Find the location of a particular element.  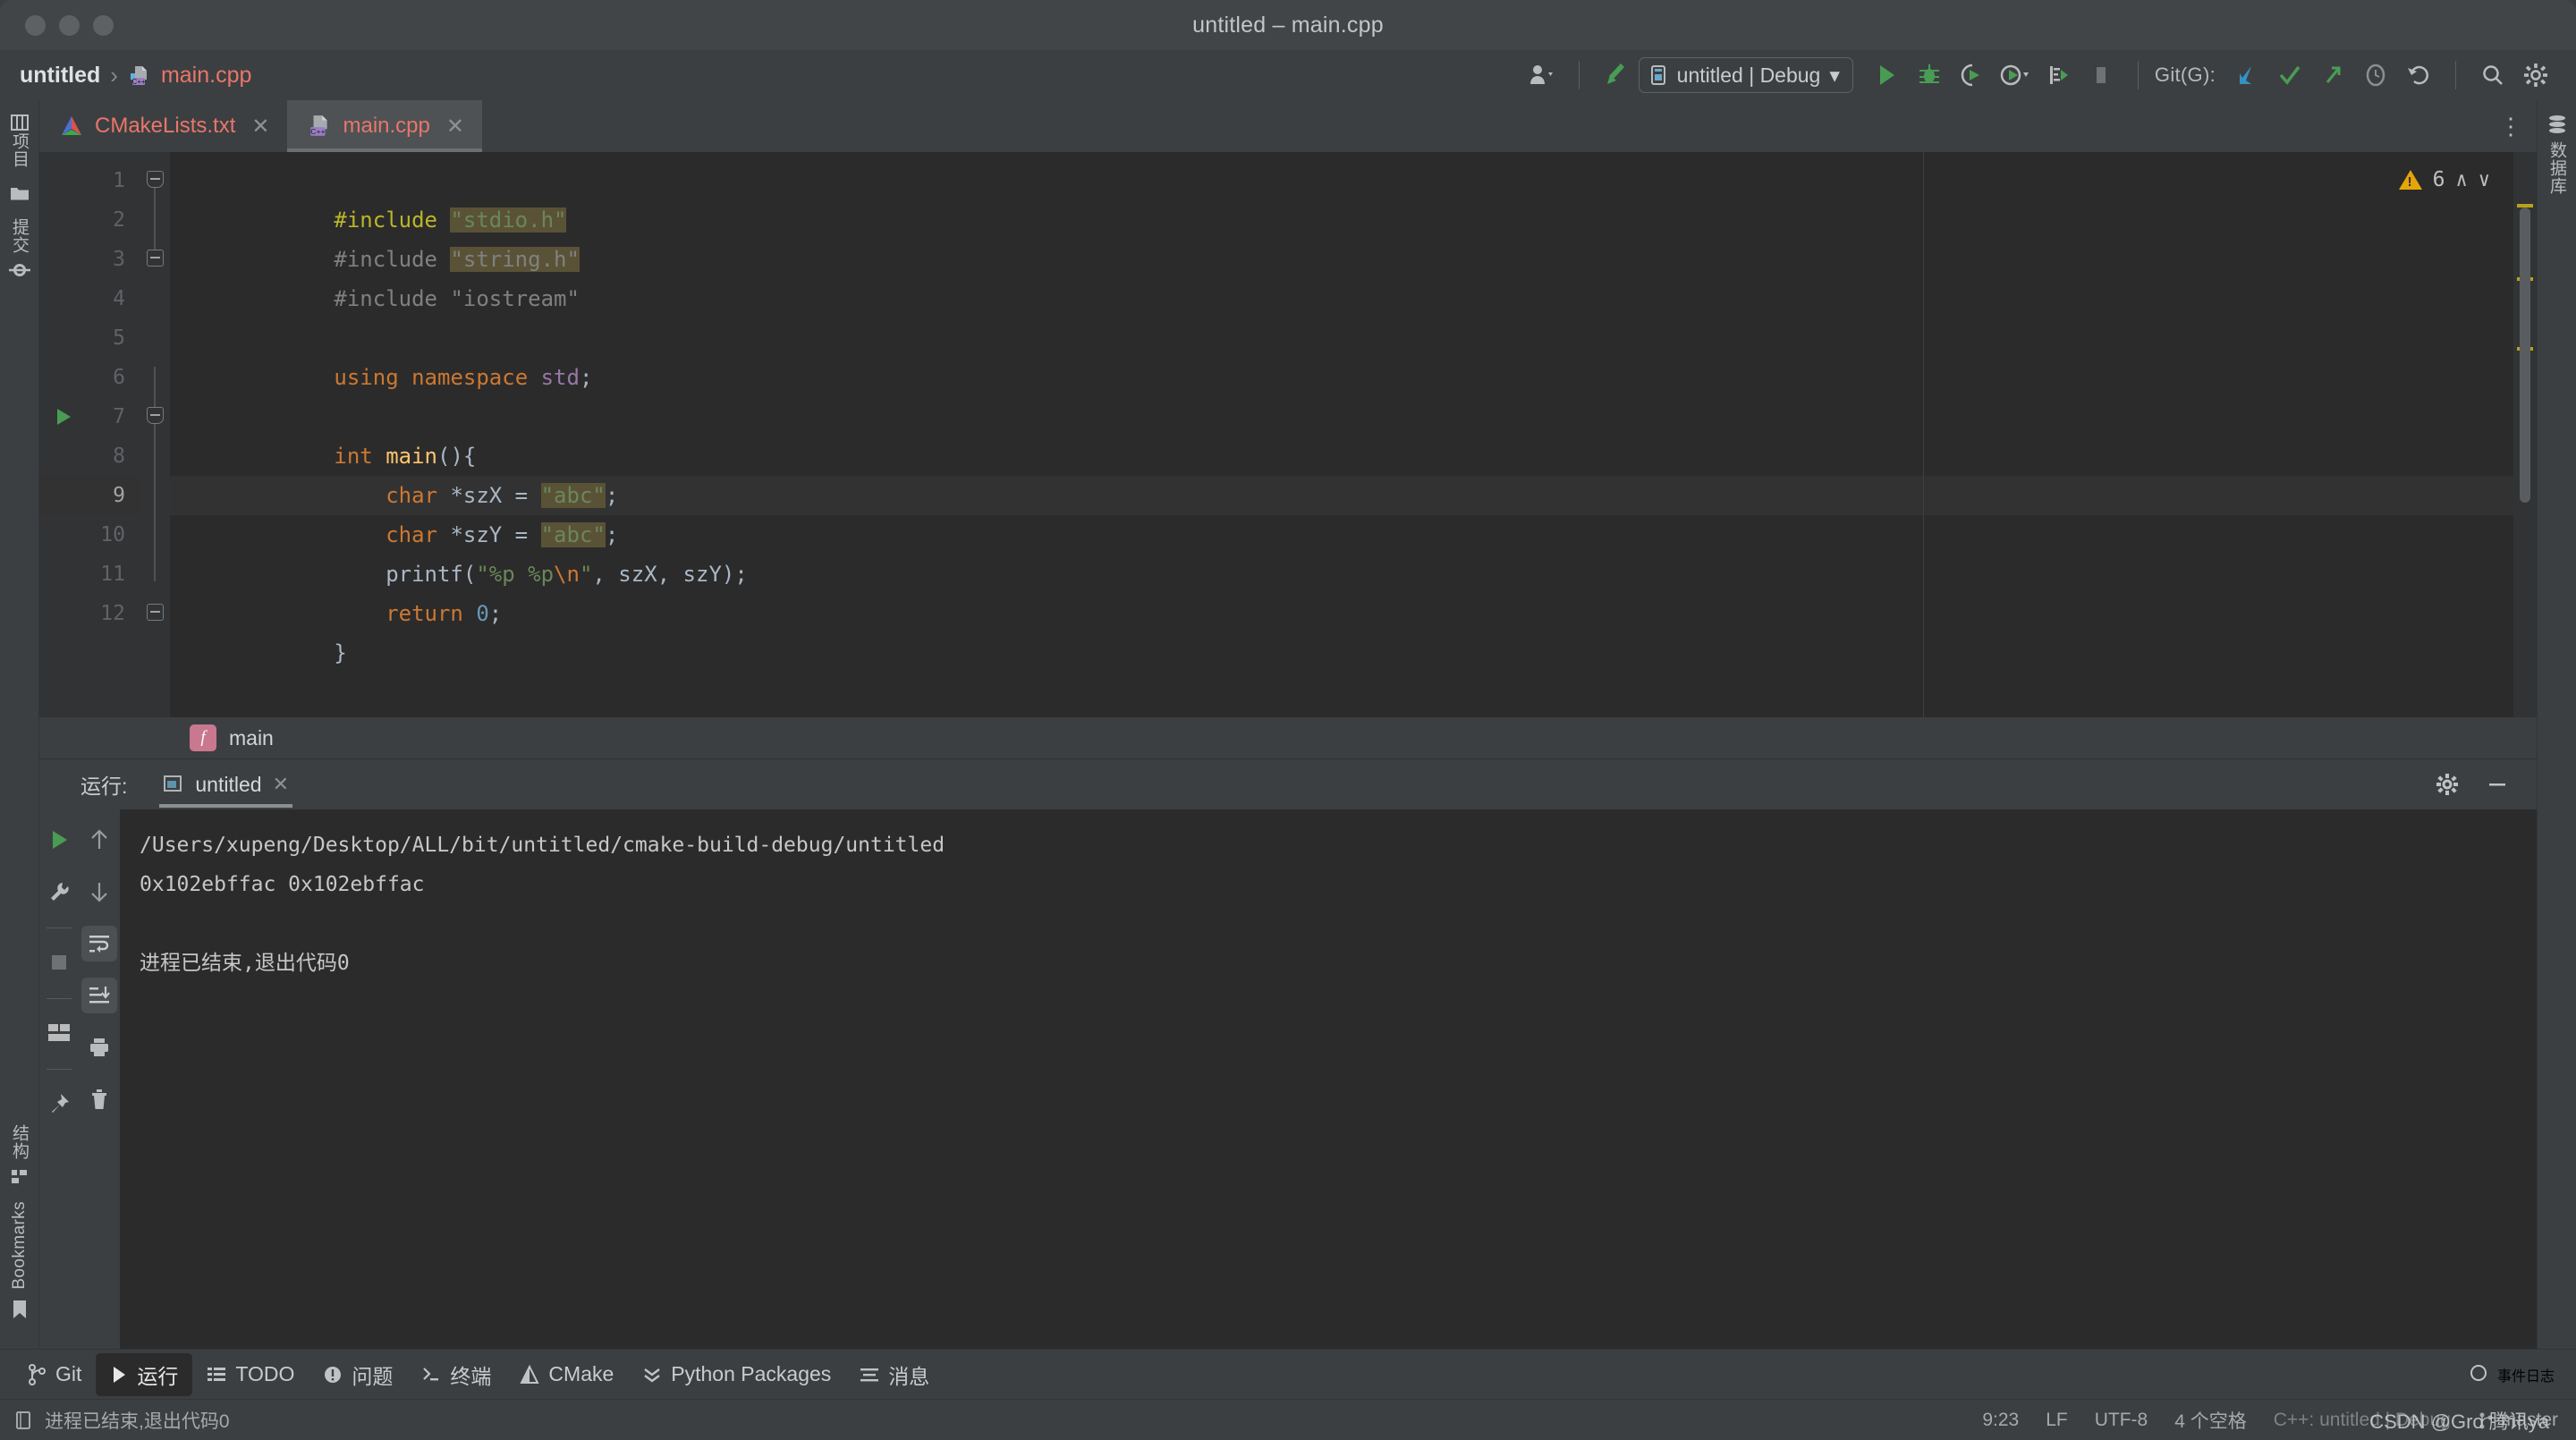

sidebar-item-commit: 提交 is located at coordinates (19, 248).